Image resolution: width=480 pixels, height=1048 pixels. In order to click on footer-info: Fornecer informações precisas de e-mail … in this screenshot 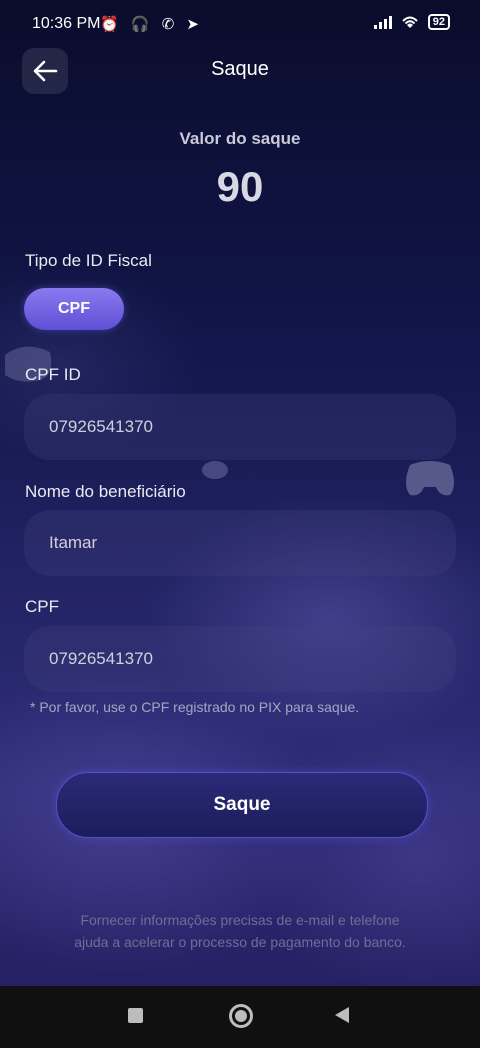, I will do `click(240, 931)`.